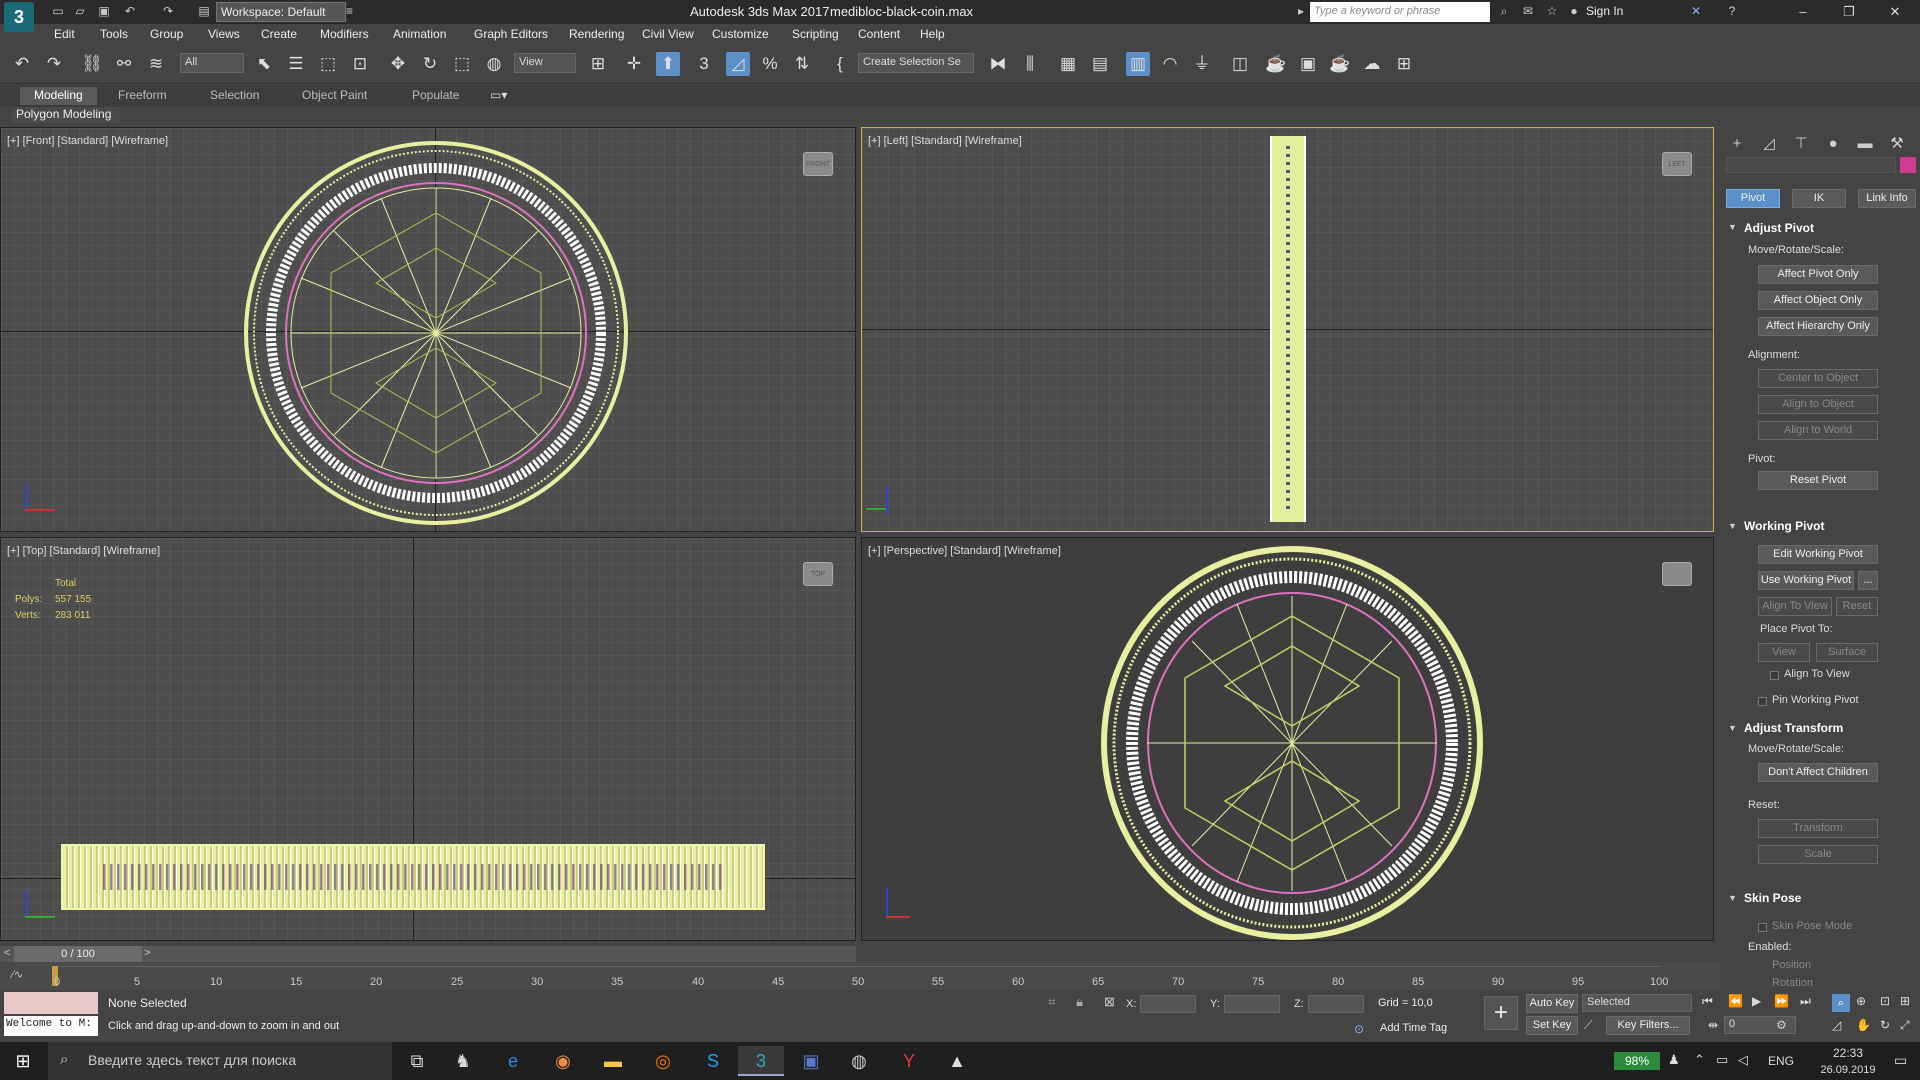 The image size is (1920, 1080). I want to click on open-file-icon: ▱, so click(80, 11).